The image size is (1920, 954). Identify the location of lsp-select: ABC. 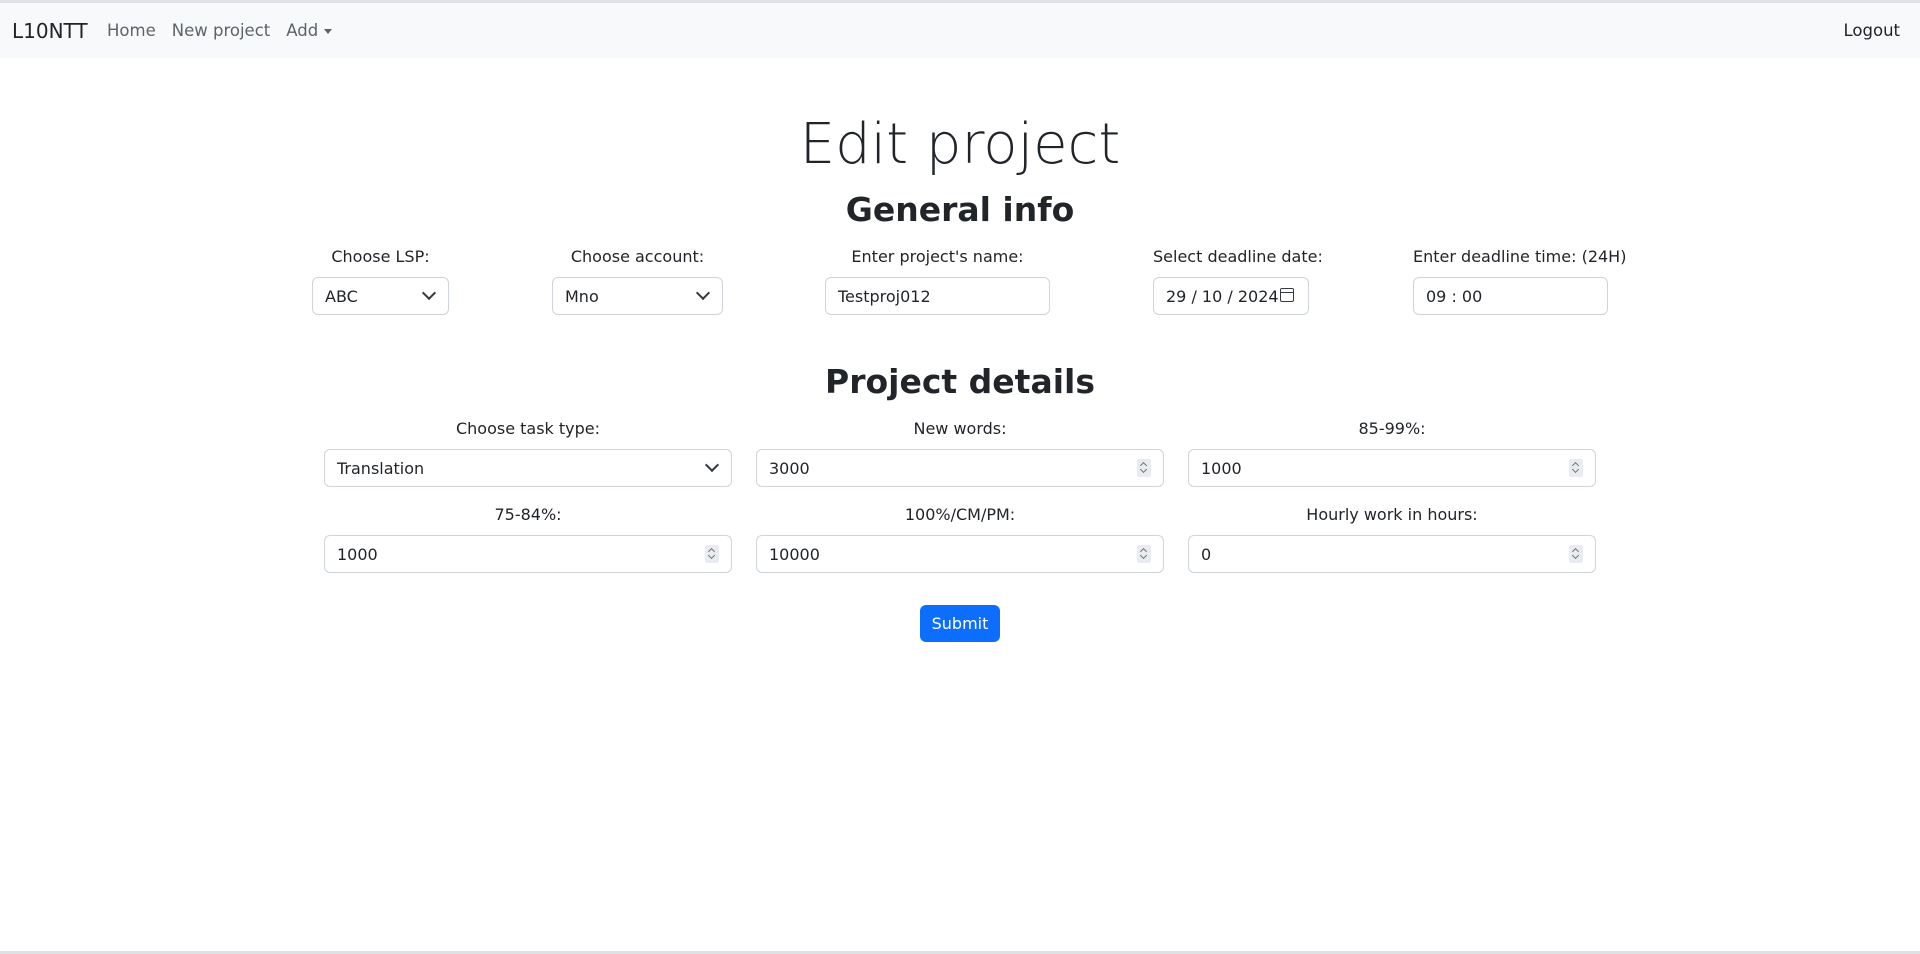
(380, 296).